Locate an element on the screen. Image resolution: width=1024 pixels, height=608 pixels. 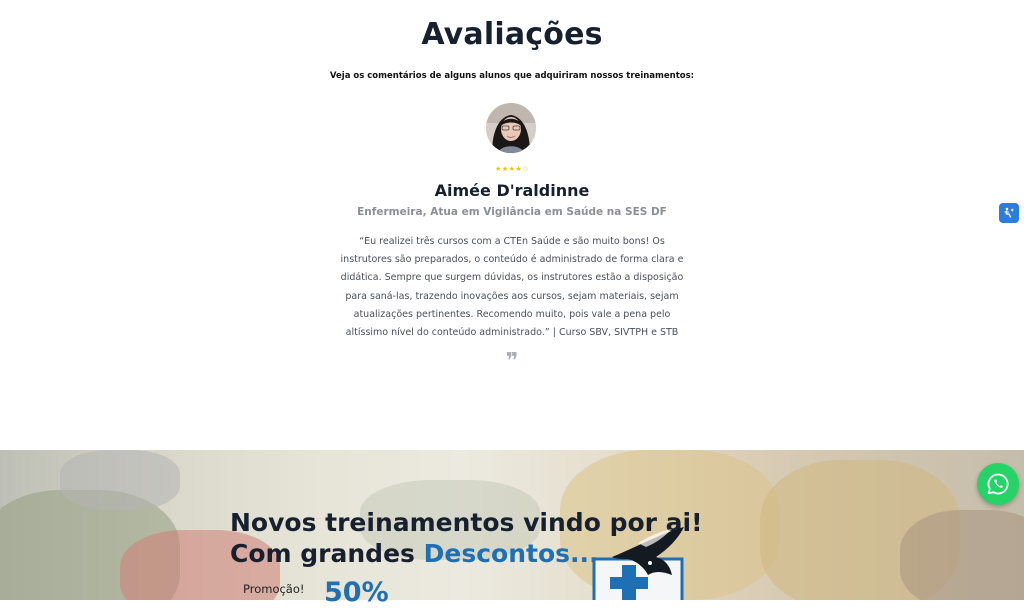
reviewer-name: Aimée D'raldinne is located at coordinates (512, 190).